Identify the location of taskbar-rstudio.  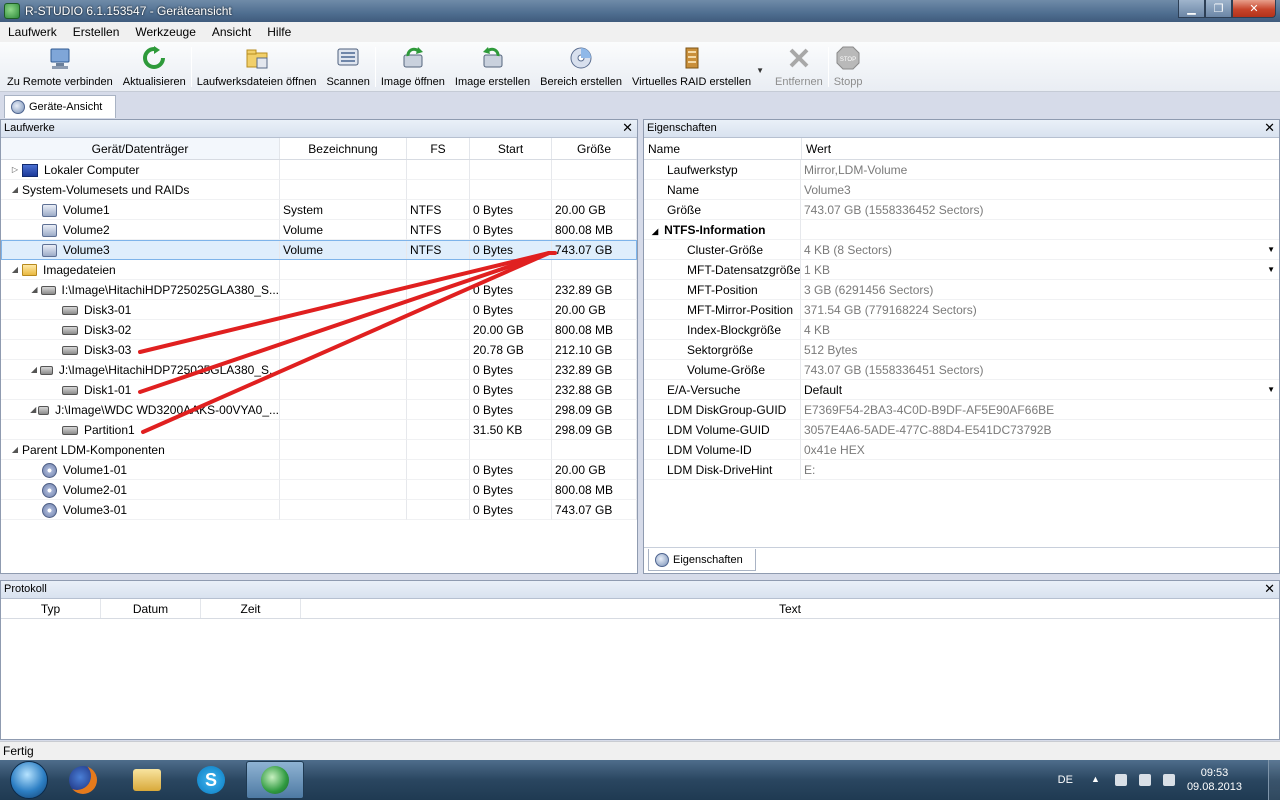
(275, 780).